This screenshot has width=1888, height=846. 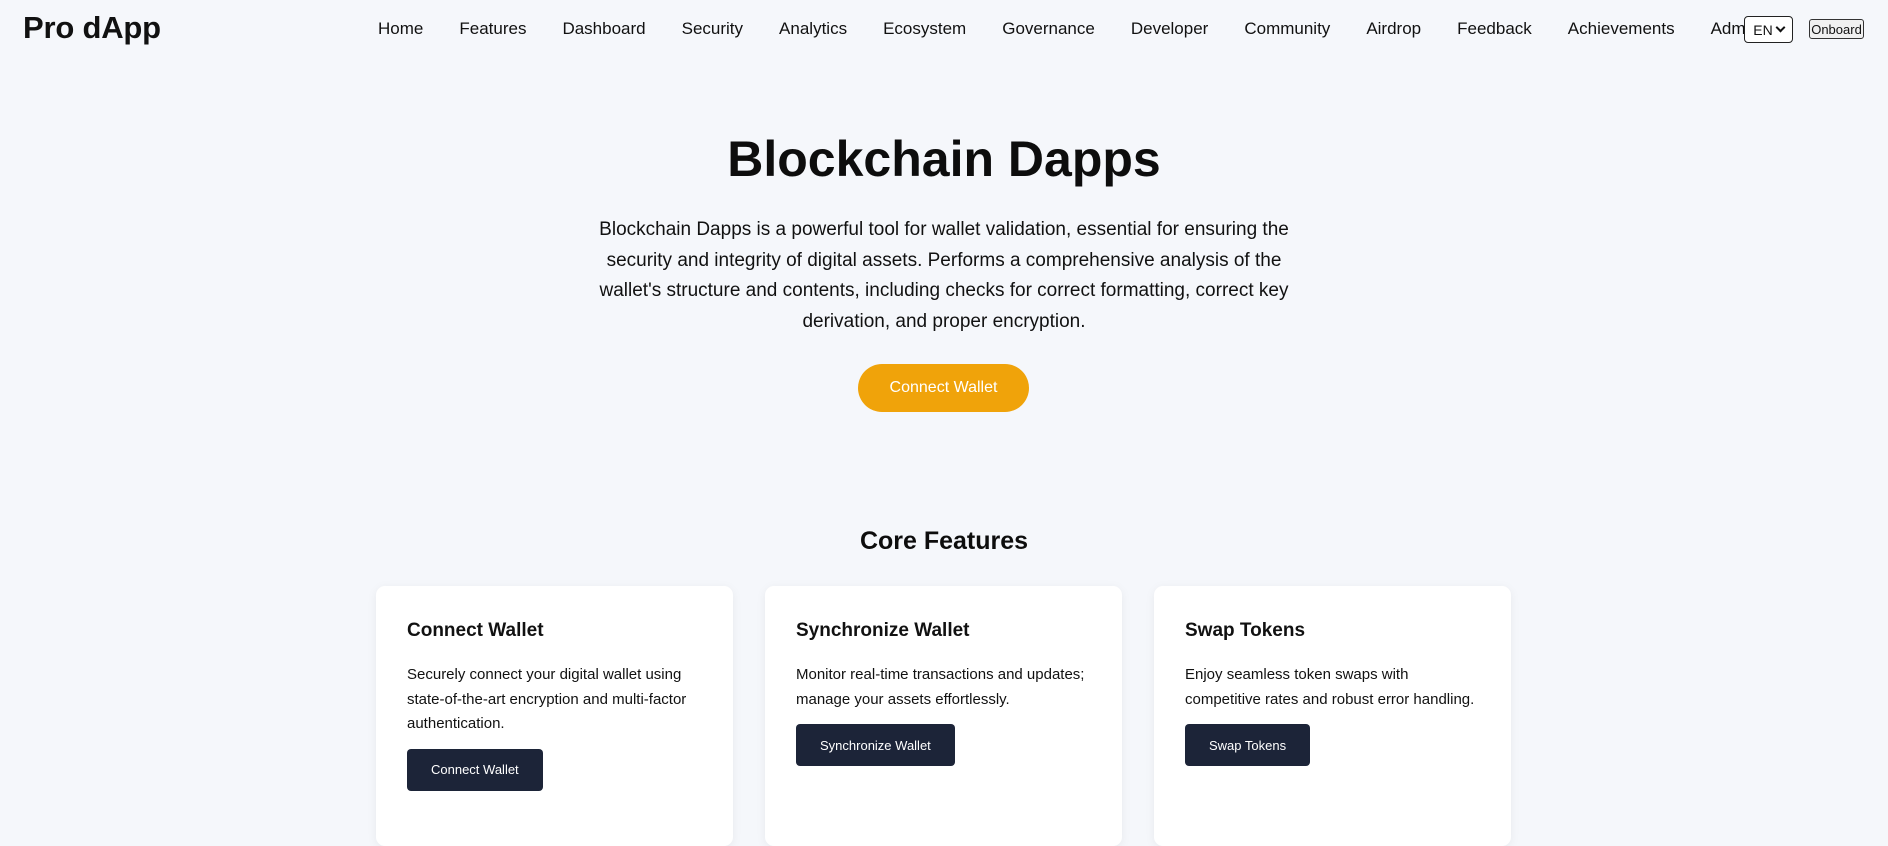 I want to click on feature-card-title: Synchronize Wallet, so click(x=883, y=630).